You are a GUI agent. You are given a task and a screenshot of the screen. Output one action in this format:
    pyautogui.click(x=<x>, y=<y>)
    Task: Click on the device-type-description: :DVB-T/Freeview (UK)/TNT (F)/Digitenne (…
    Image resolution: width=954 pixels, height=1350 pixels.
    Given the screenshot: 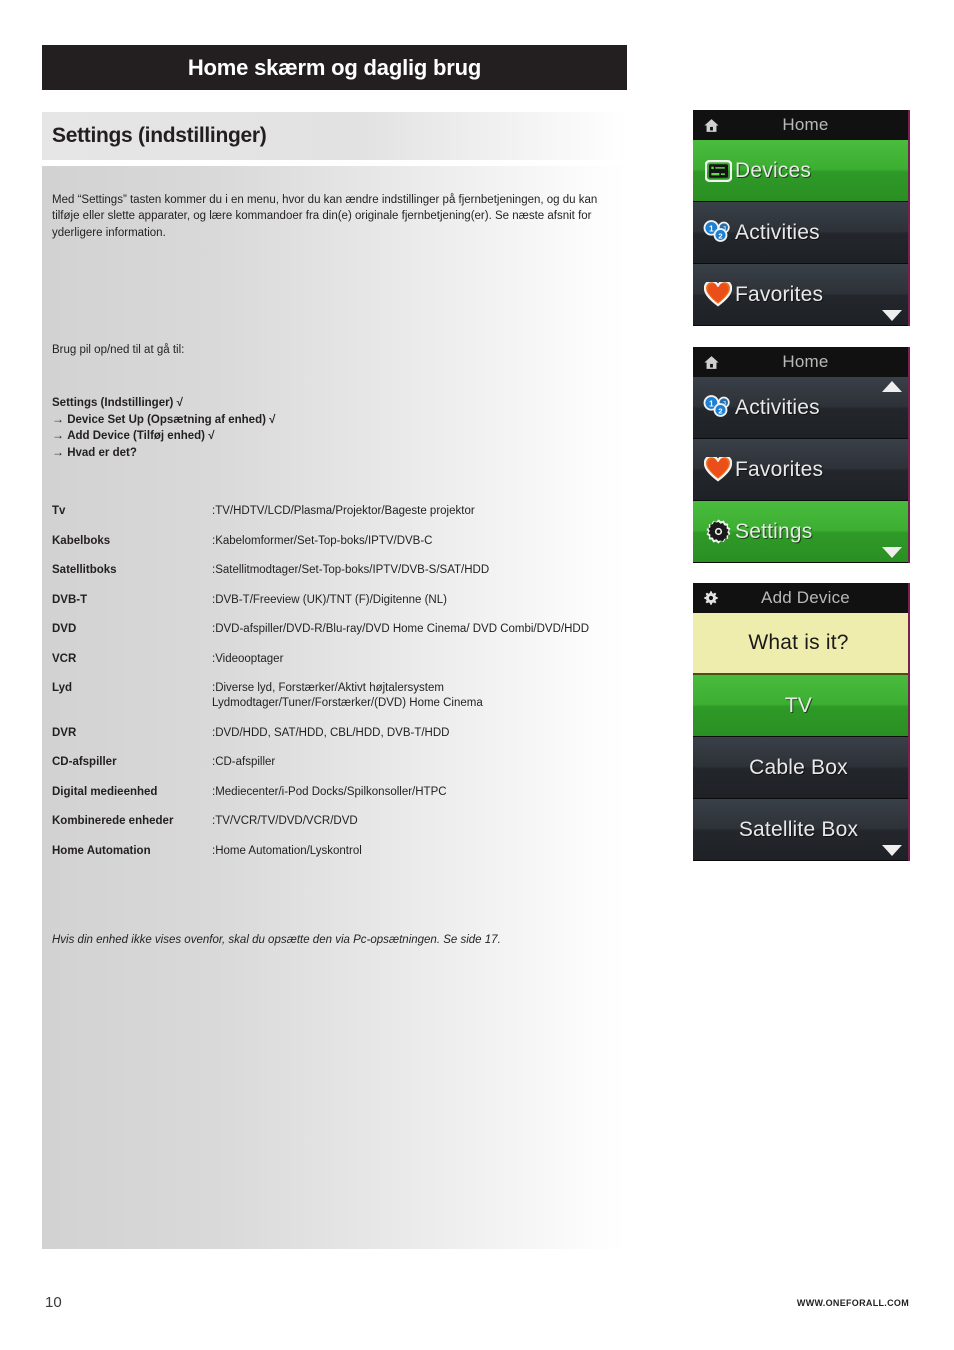 What is the action you would take?
    pyautogui.click(x=329, y=599)
    